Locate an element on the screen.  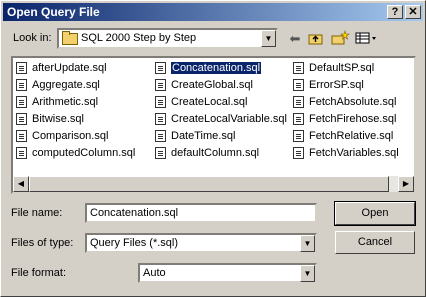
file-item: computedColumn.sql is located at coordinates (75, 153).